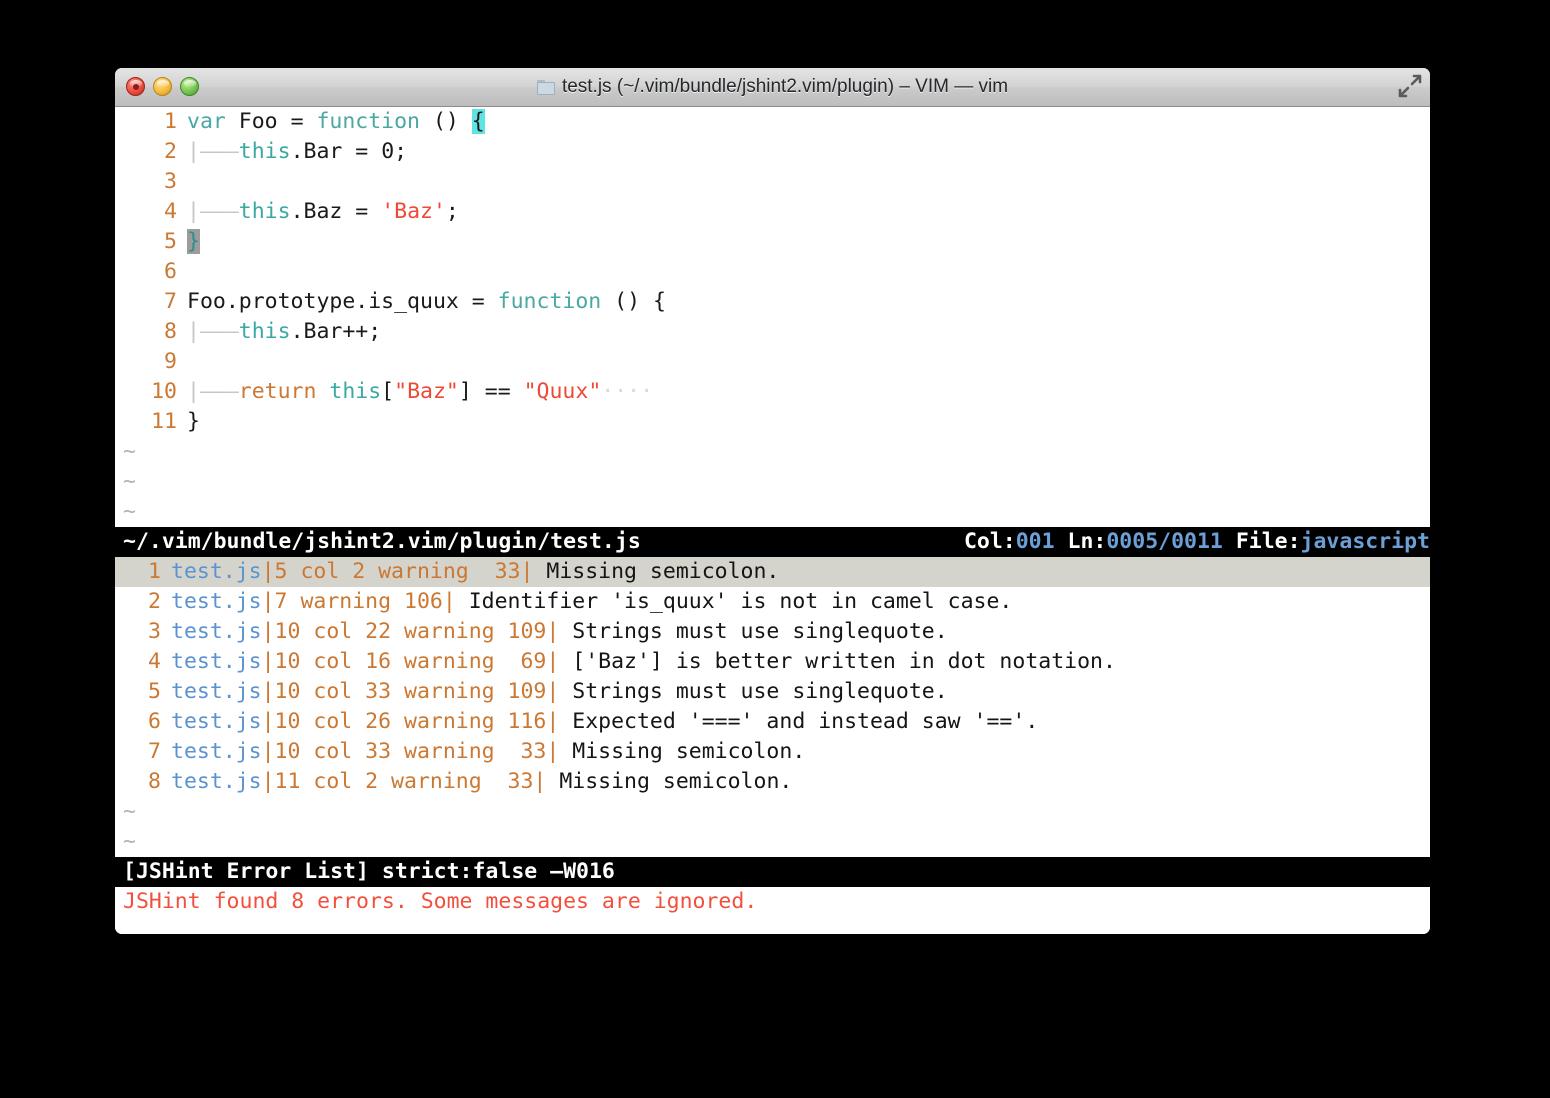  What do you see at coordinates (1087, 541) in the screenshot?
I see `ln-label: Ln:` at bounding box center [1087, 541].